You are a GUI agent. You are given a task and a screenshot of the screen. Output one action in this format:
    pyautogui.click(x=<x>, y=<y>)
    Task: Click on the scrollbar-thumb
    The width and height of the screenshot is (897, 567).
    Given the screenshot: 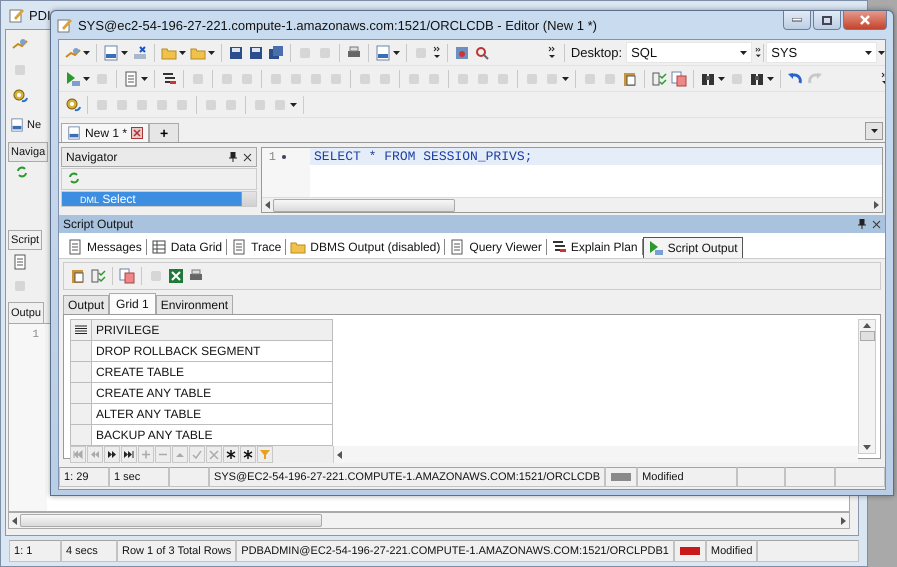 What is the action you would take?
    pyautogui.click(x=867, y=336)
    